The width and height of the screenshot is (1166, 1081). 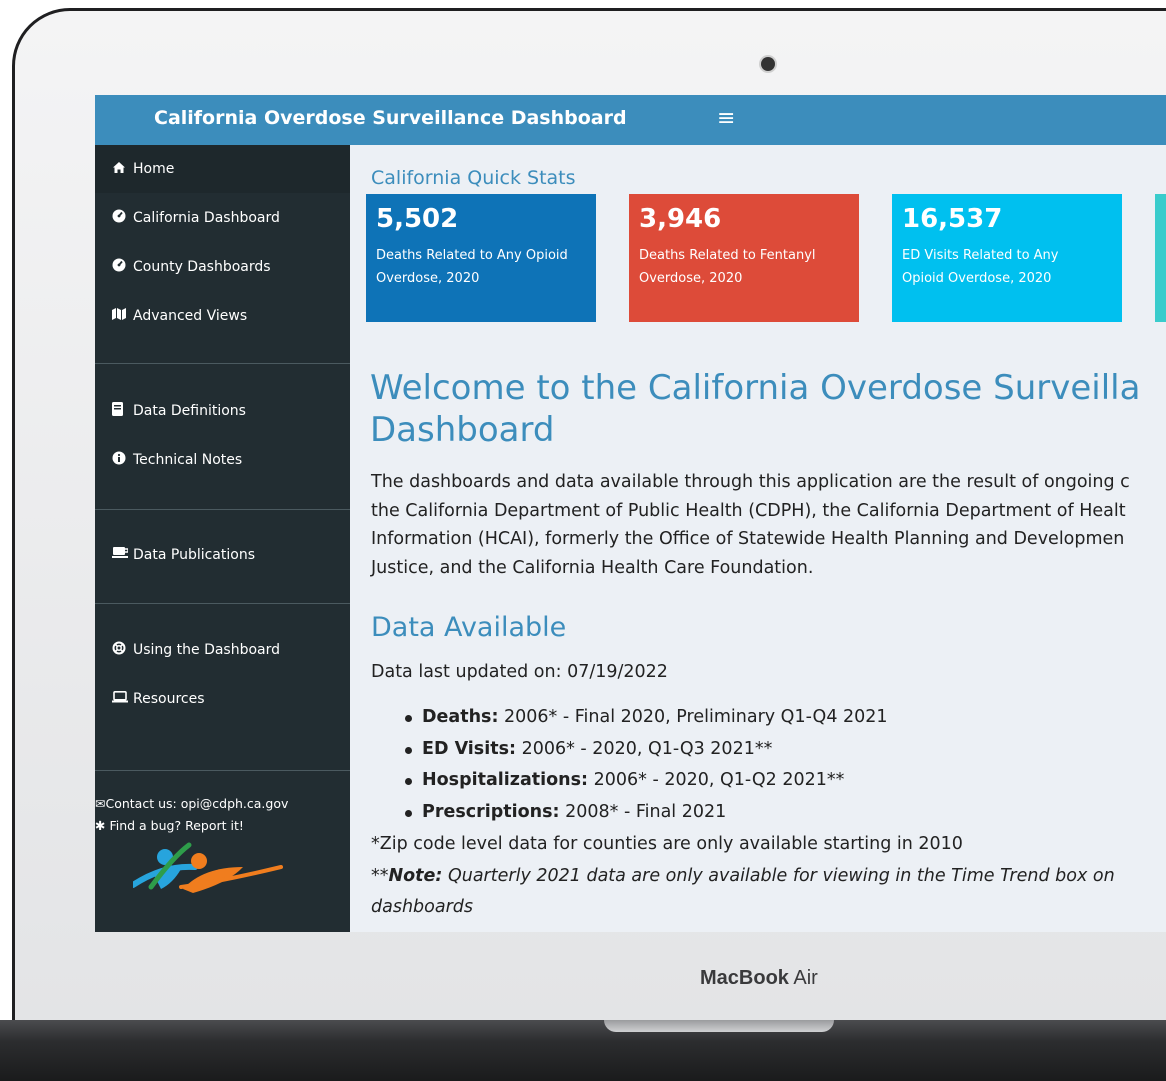 What do you see at coordinates (194, 555) in the screenshot?
I see `sidebar-item-label: Data Publications` at bounding box center [194, 555].